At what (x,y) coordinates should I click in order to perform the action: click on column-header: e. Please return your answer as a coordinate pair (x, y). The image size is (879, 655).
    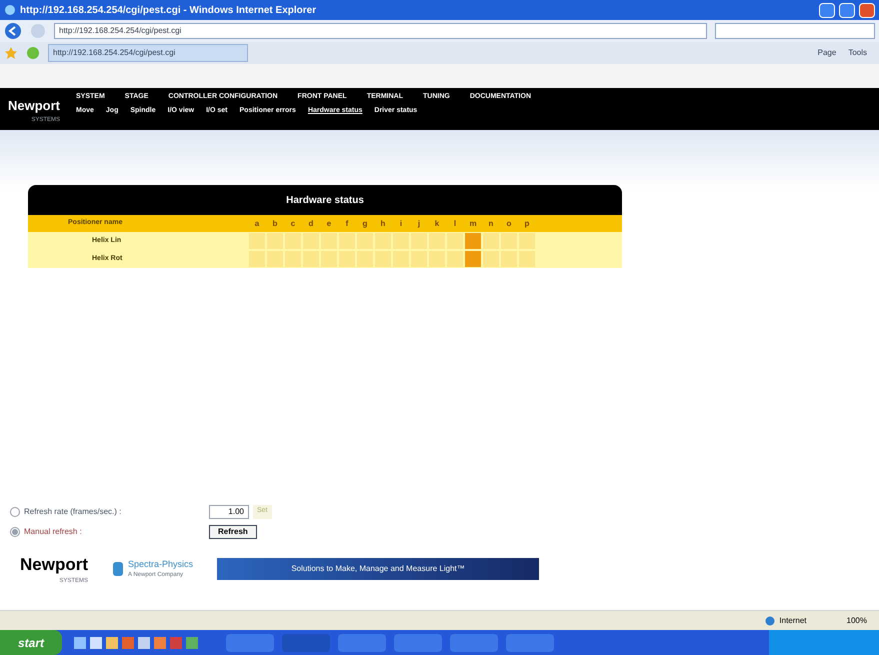
    Looking at the image, I should click on (329, 224).